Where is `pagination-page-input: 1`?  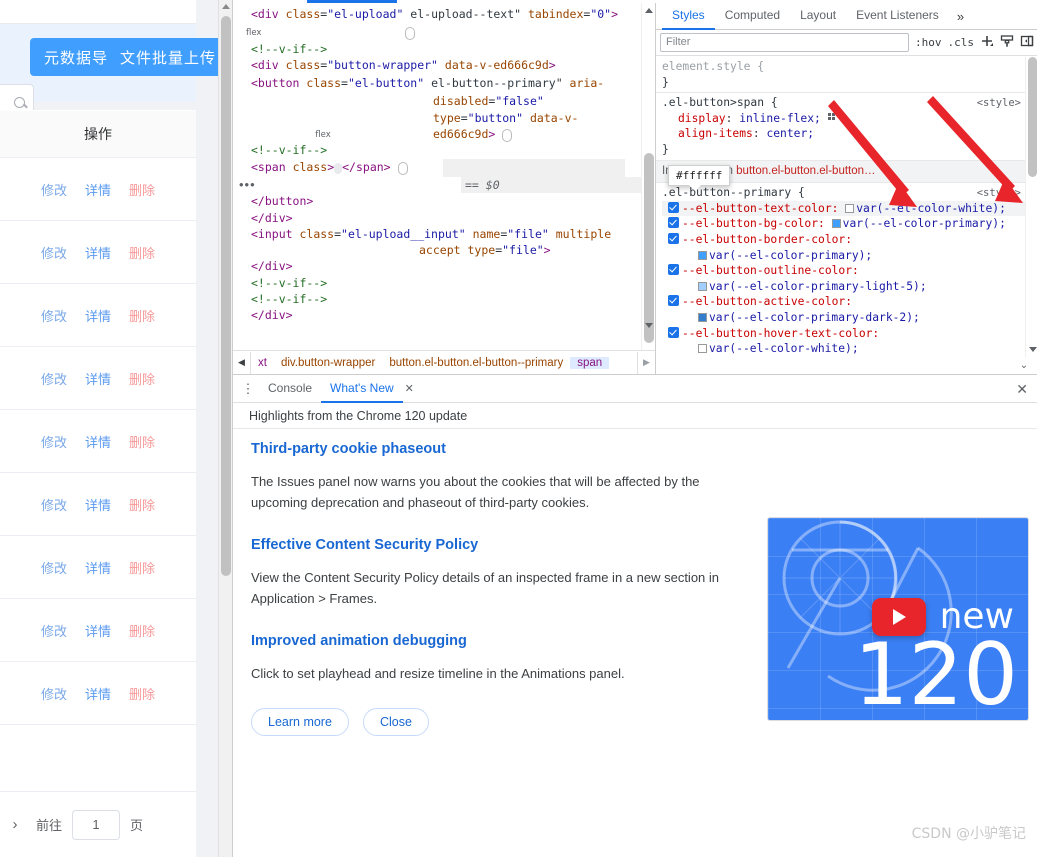
pagination-page-input: 1 is located at coordinates (96, 824).